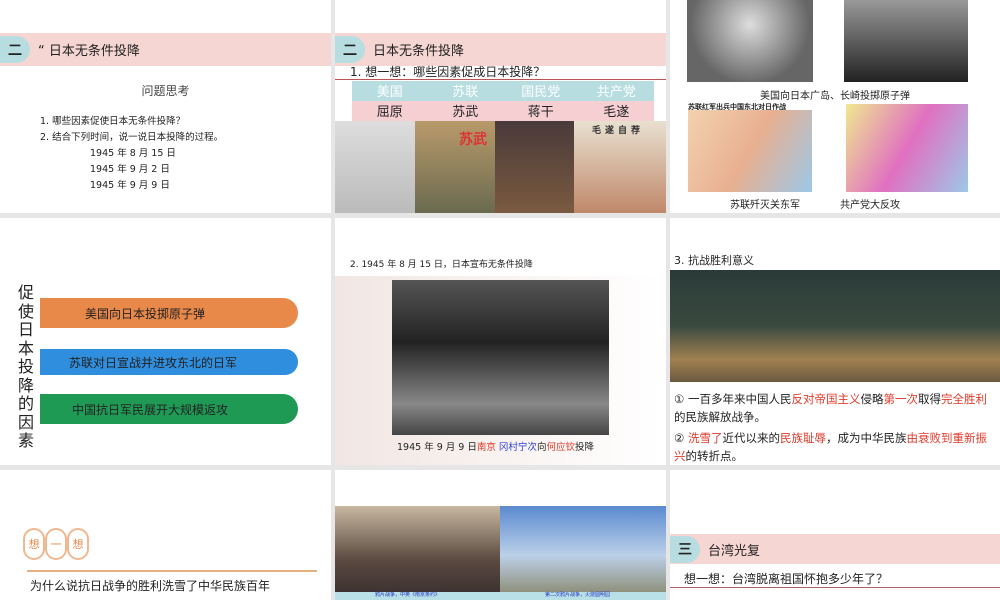 This screenshot has height=600, width=1000. What do you see at coordinates (560, 447) in the screenshot?
I see `caption-person: 何应钦` at bounding box center [560, 447].